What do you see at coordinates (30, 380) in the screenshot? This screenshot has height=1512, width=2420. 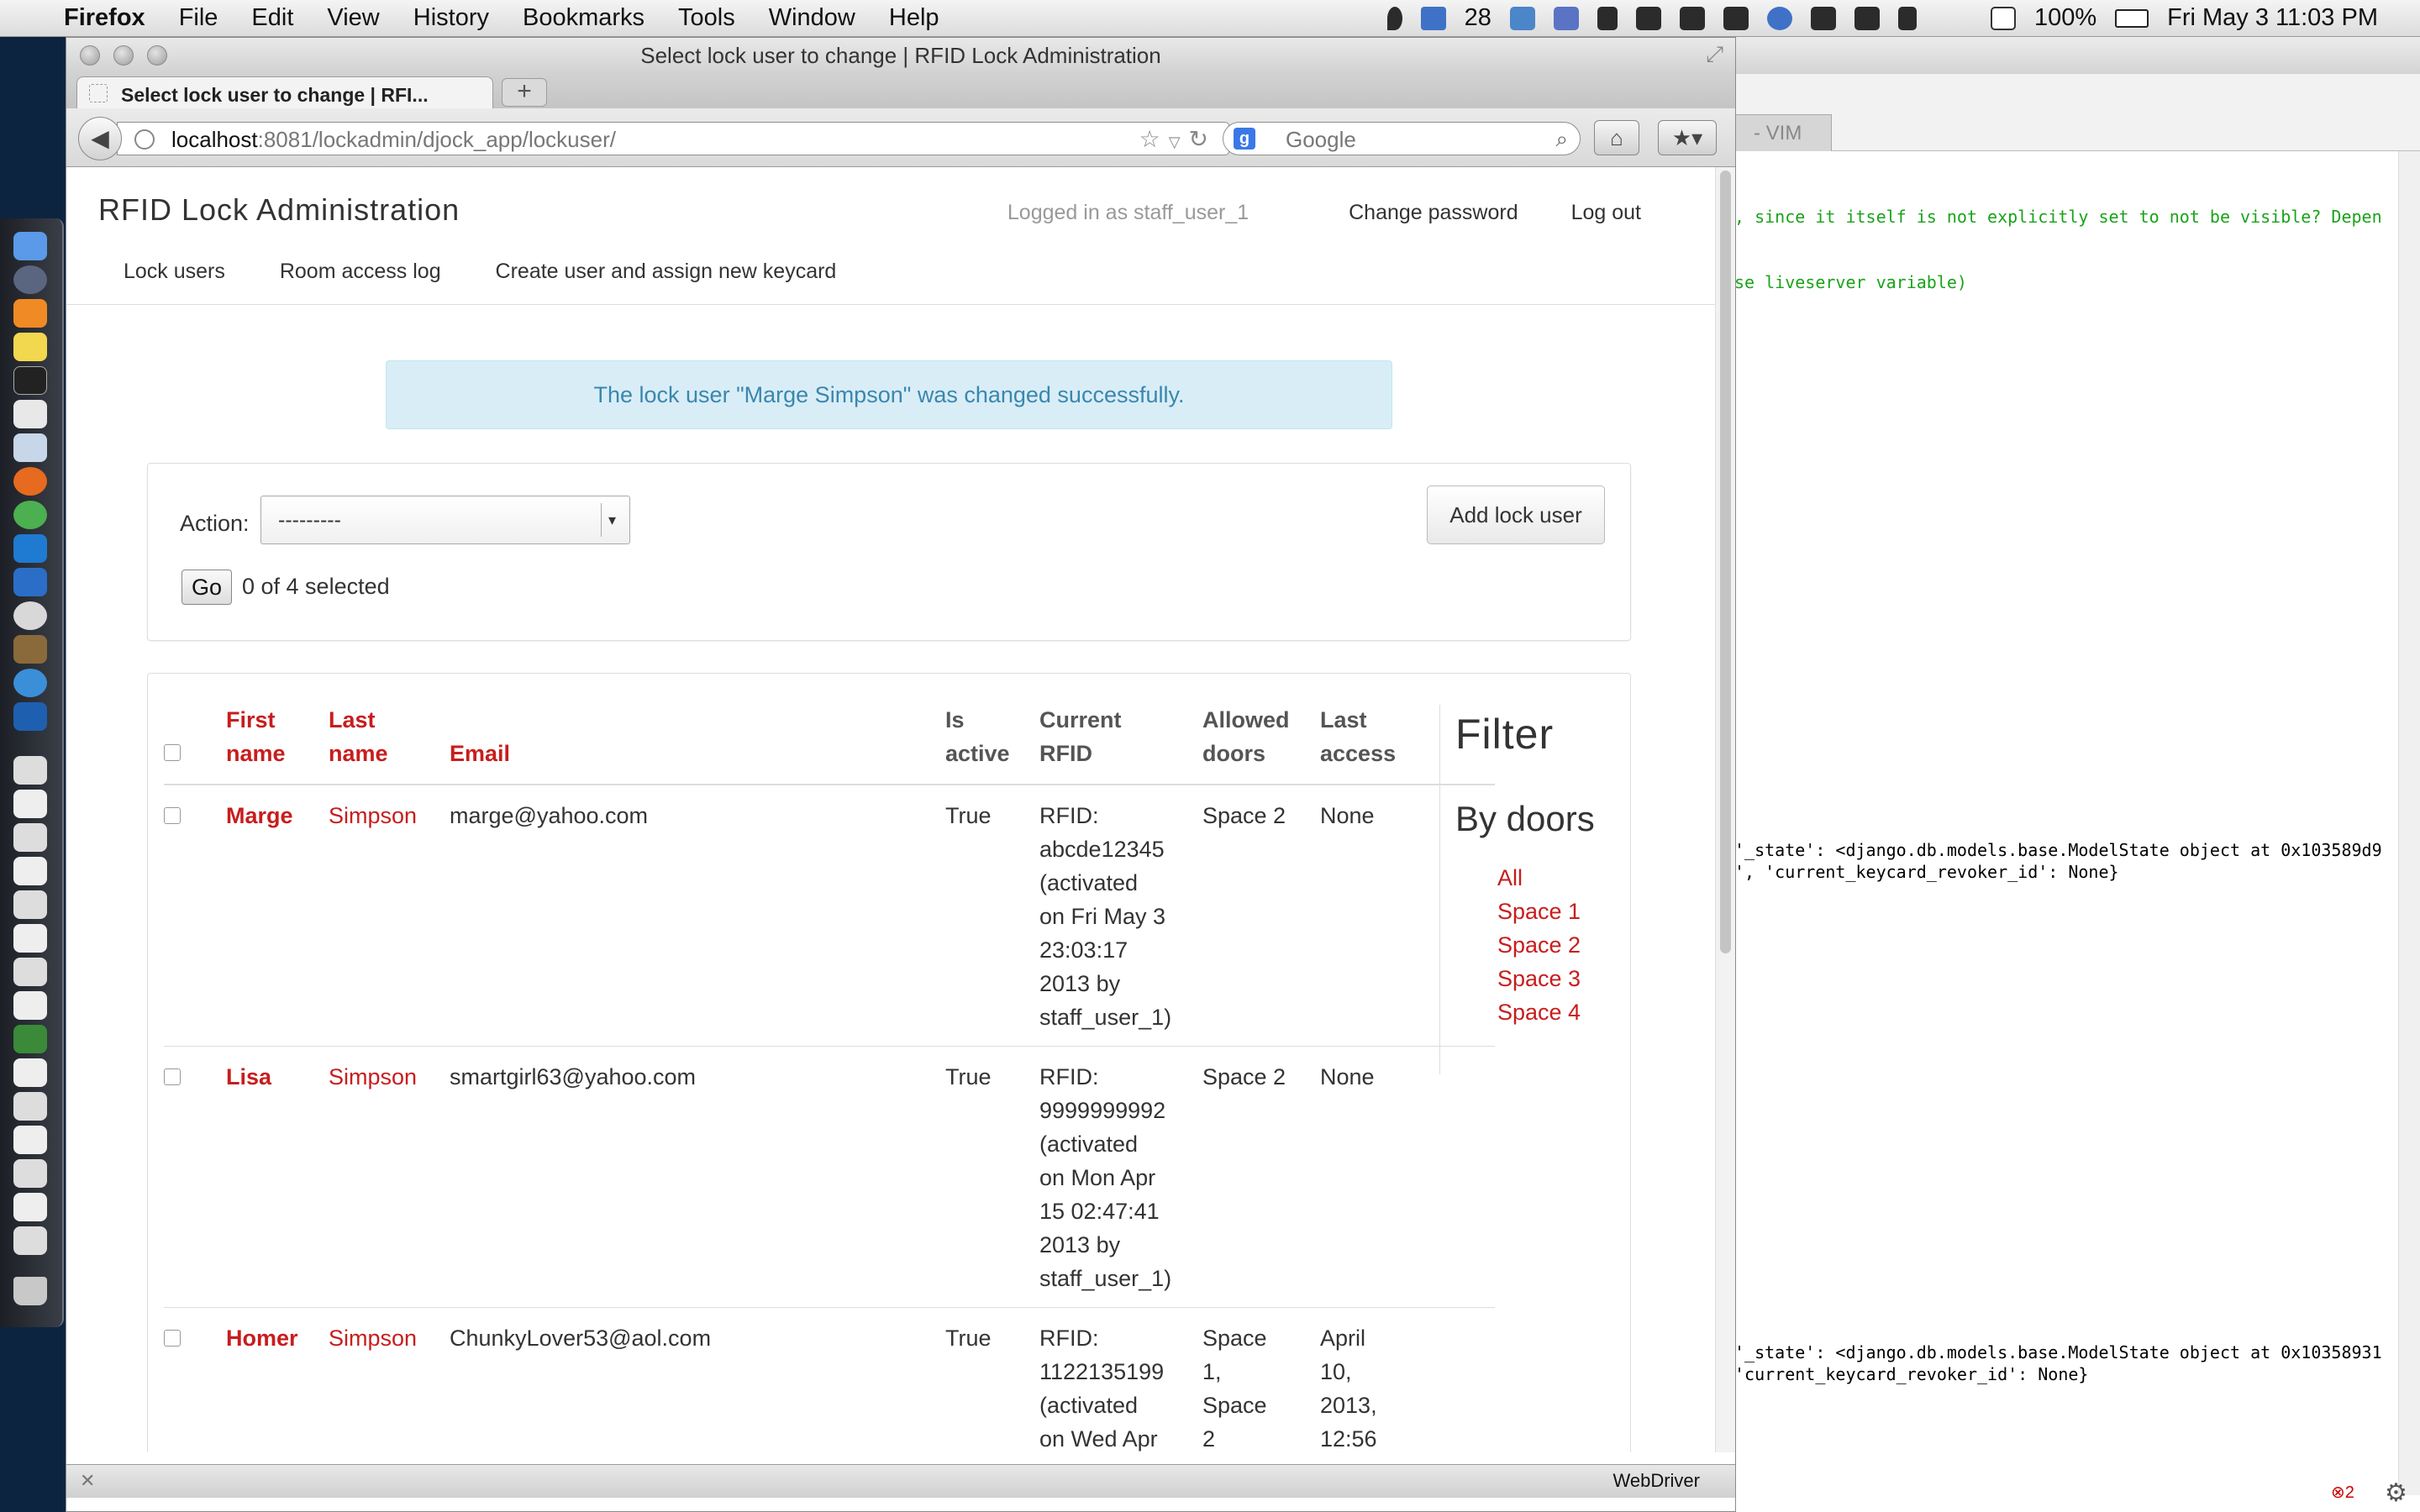 I see `terminal-dock-icon` at bounding box center [30, 380].